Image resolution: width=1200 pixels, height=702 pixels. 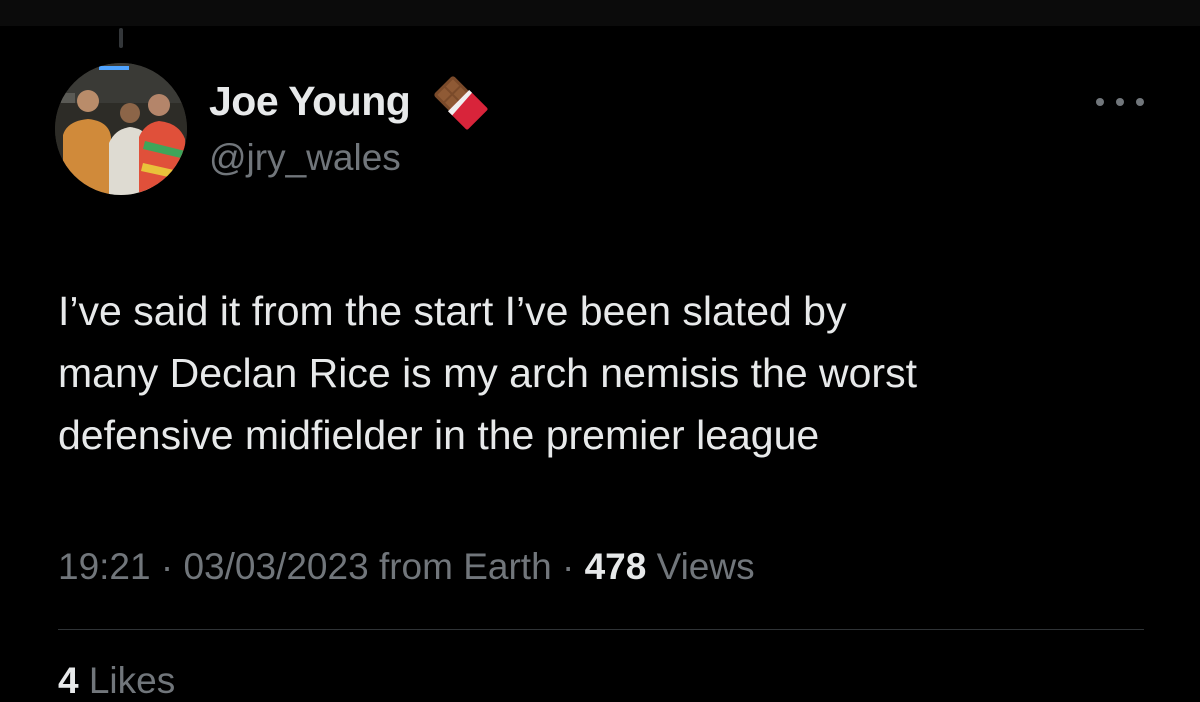 I want to click on thread-connector-line, so click(x=121, y=38).